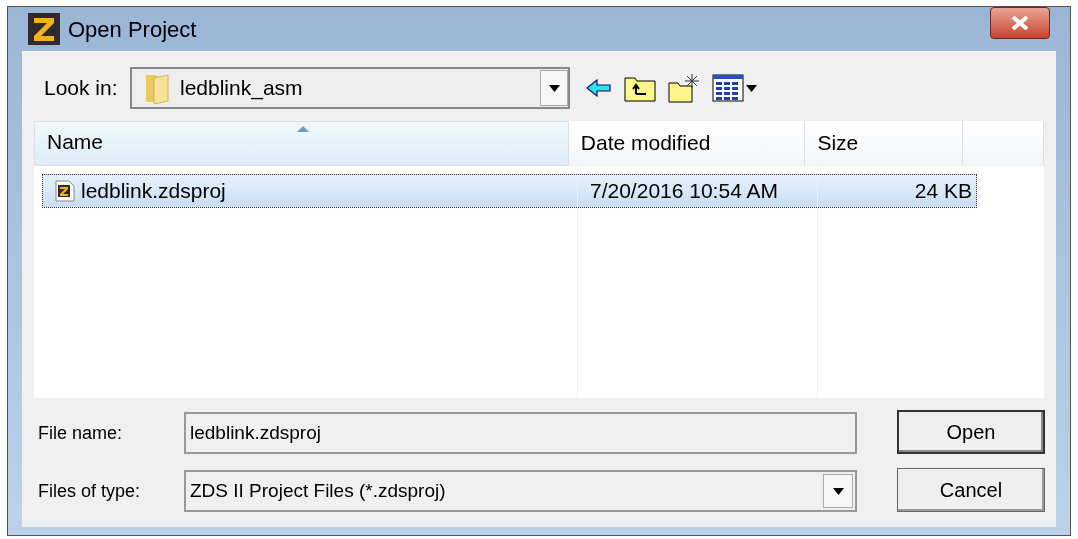 Image resolution: width=1078 pixels, height=539 pixels. Describe the element at coordinates (65, 191) in the screenshot. I see `file-icon` at that location.